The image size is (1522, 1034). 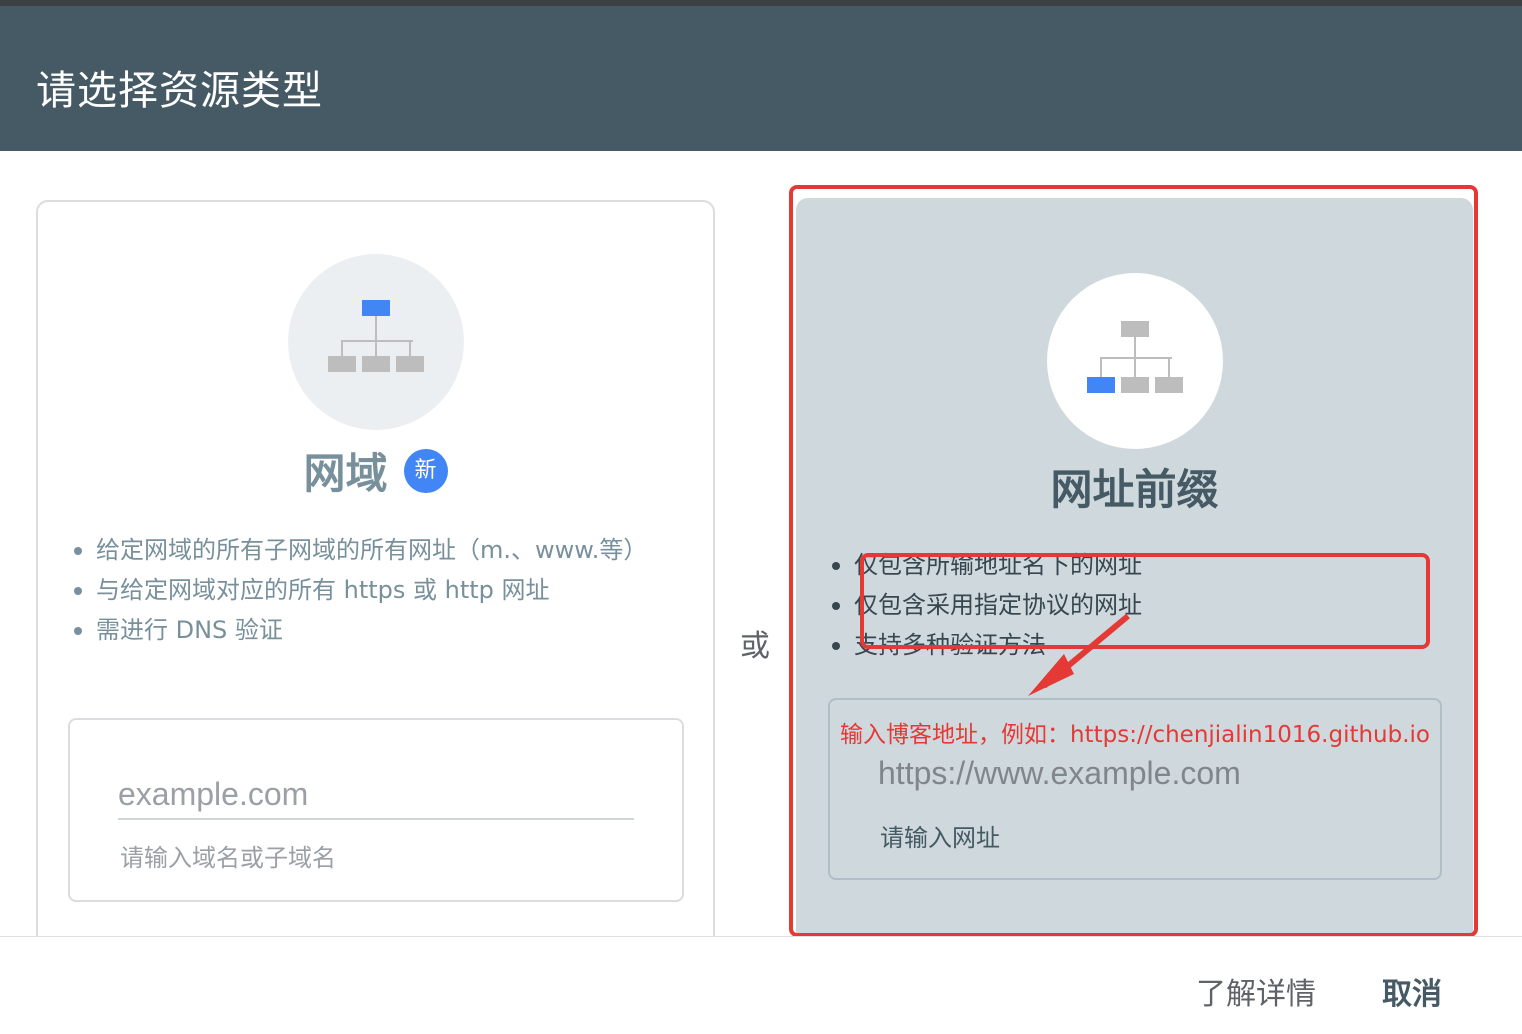 I want to click on new-badge: 新, so click(x=425, y=470).